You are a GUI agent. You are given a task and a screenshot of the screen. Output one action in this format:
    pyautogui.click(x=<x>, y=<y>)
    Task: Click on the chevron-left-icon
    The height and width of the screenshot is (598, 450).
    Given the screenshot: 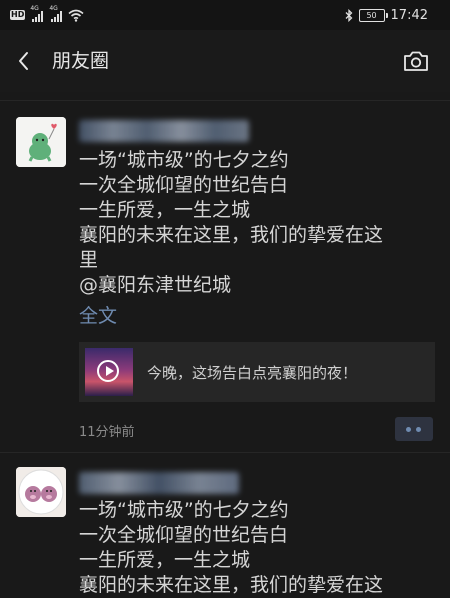 What is the action you would take?
    pyautogui.click(x=23, y=61)
    